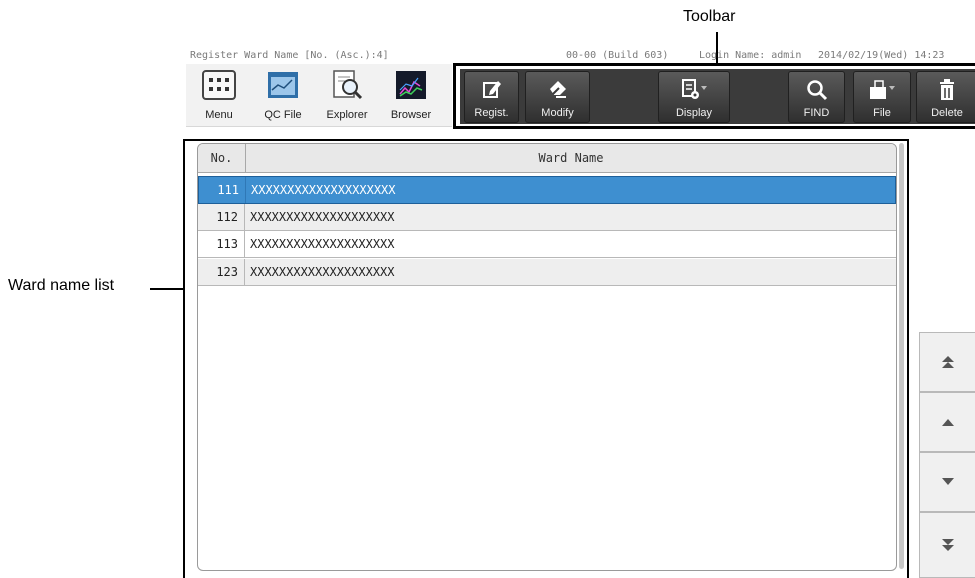 Image resolution: width=975 pixels, height=578 pixels. Describe the element at coordinates (411, 115) in the screenshot. I see `browser-label: Browser` at that location.